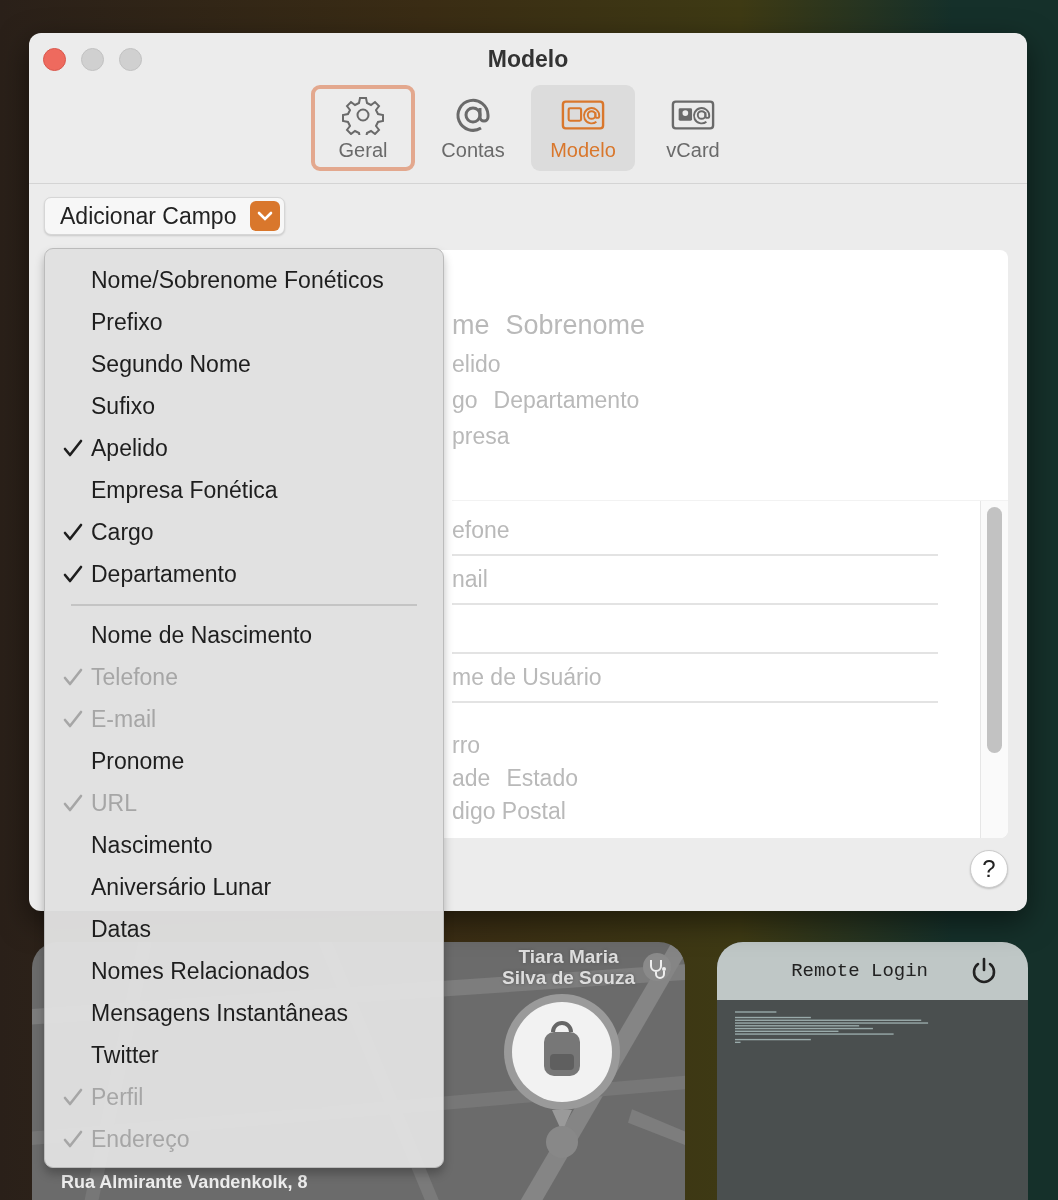 Image resolution: width=1058 pixels, height=1200 pixels. I want to click on remote-login-widget: Remote Login, so click(872, 1071).